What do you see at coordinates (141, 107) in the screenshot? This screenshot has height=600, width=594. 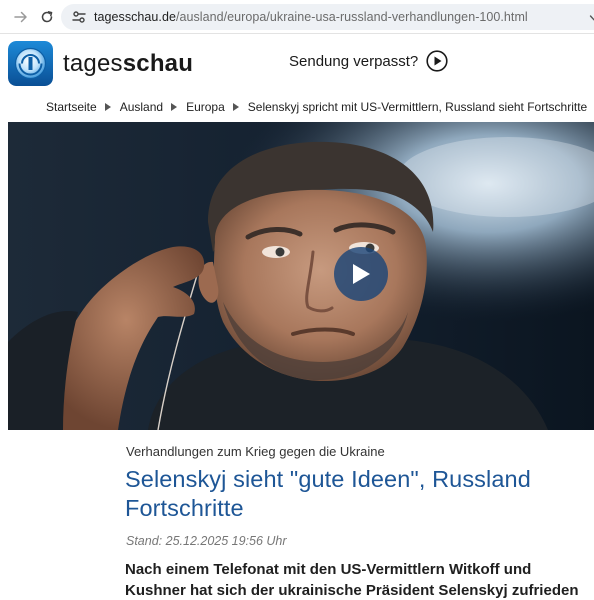 I see `breadcrumb-ausland: Ausland` at bounding box center [141, 107].